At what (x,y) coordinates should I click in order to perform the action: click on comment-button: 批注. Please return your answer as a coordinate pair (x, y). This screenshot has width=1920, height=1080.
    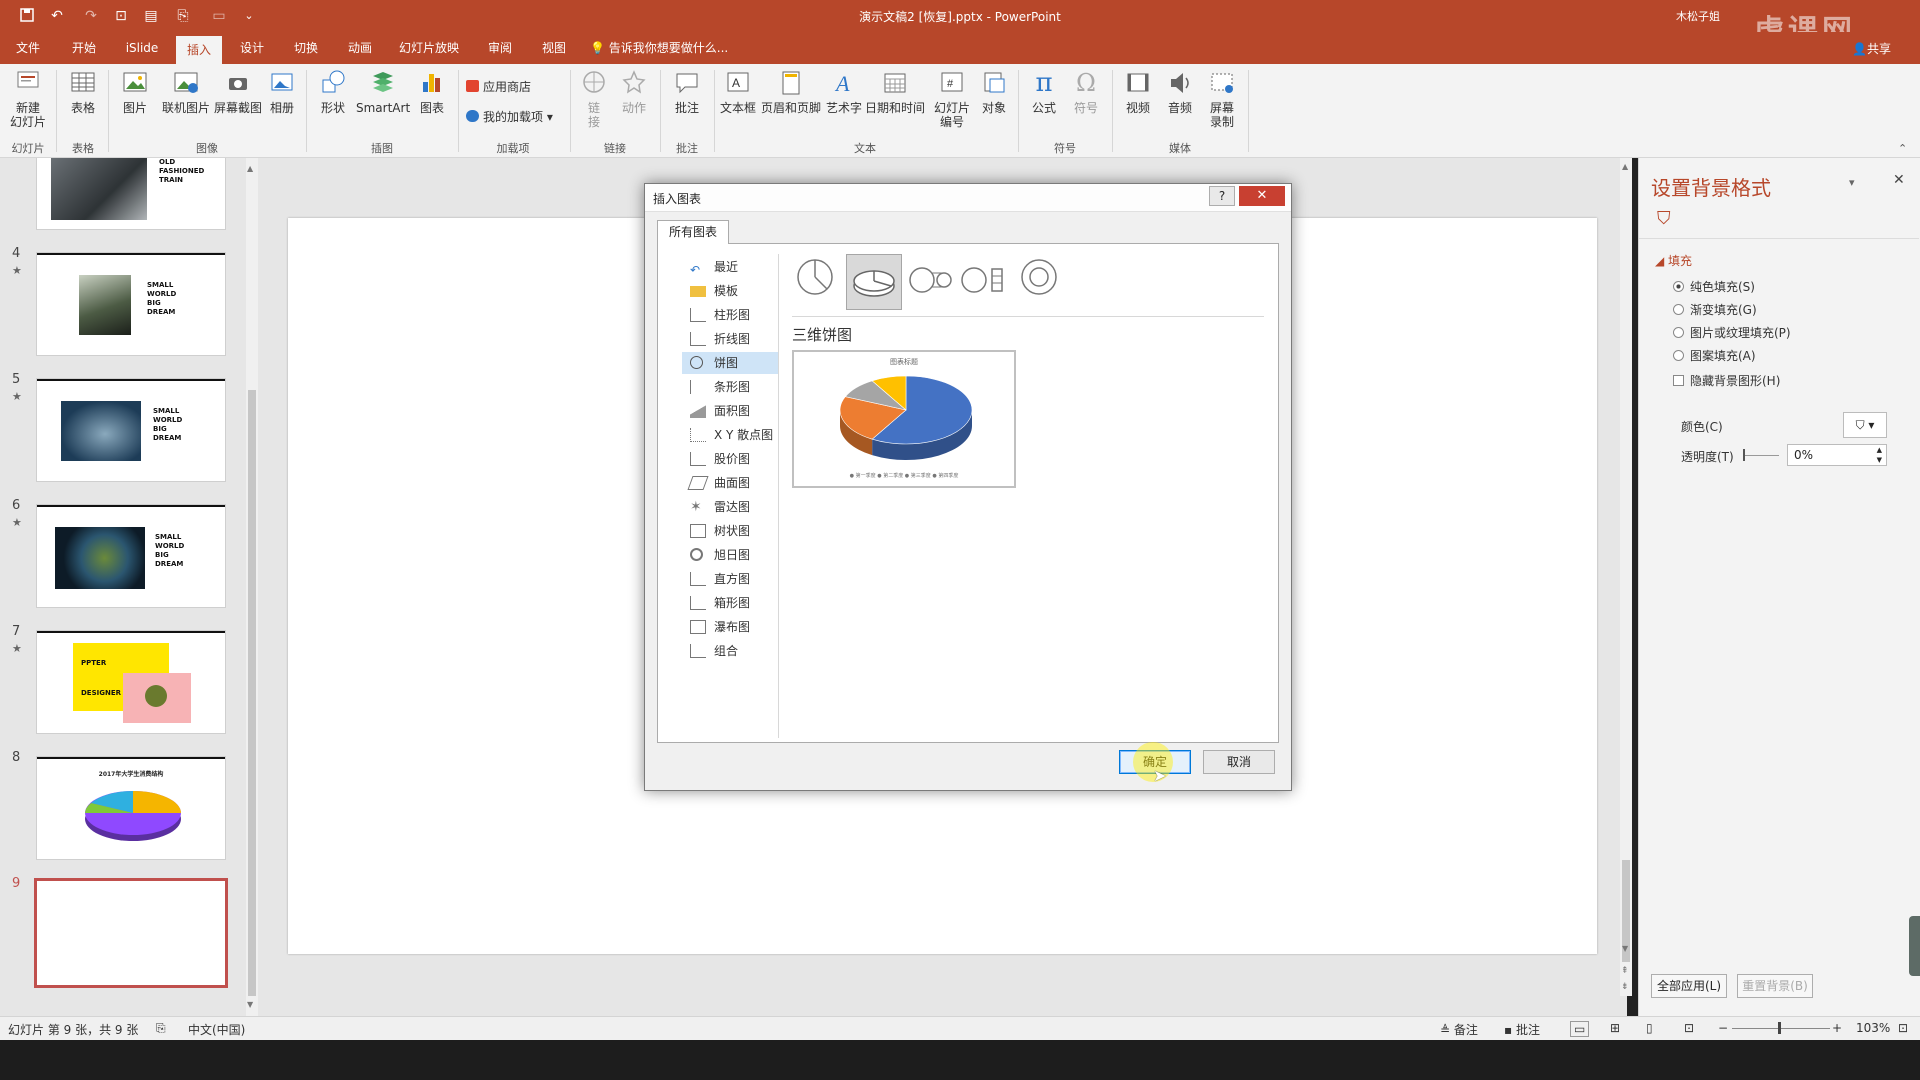
    Looking at the image, I should click on (687, 91).